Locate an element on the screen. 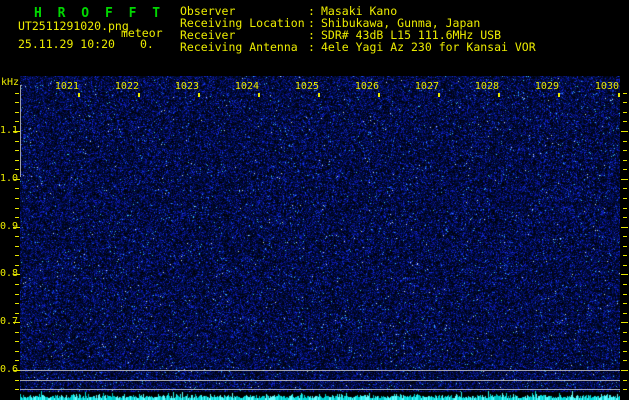  x-tick-label: 1025 is located at coordinates (306, 86).